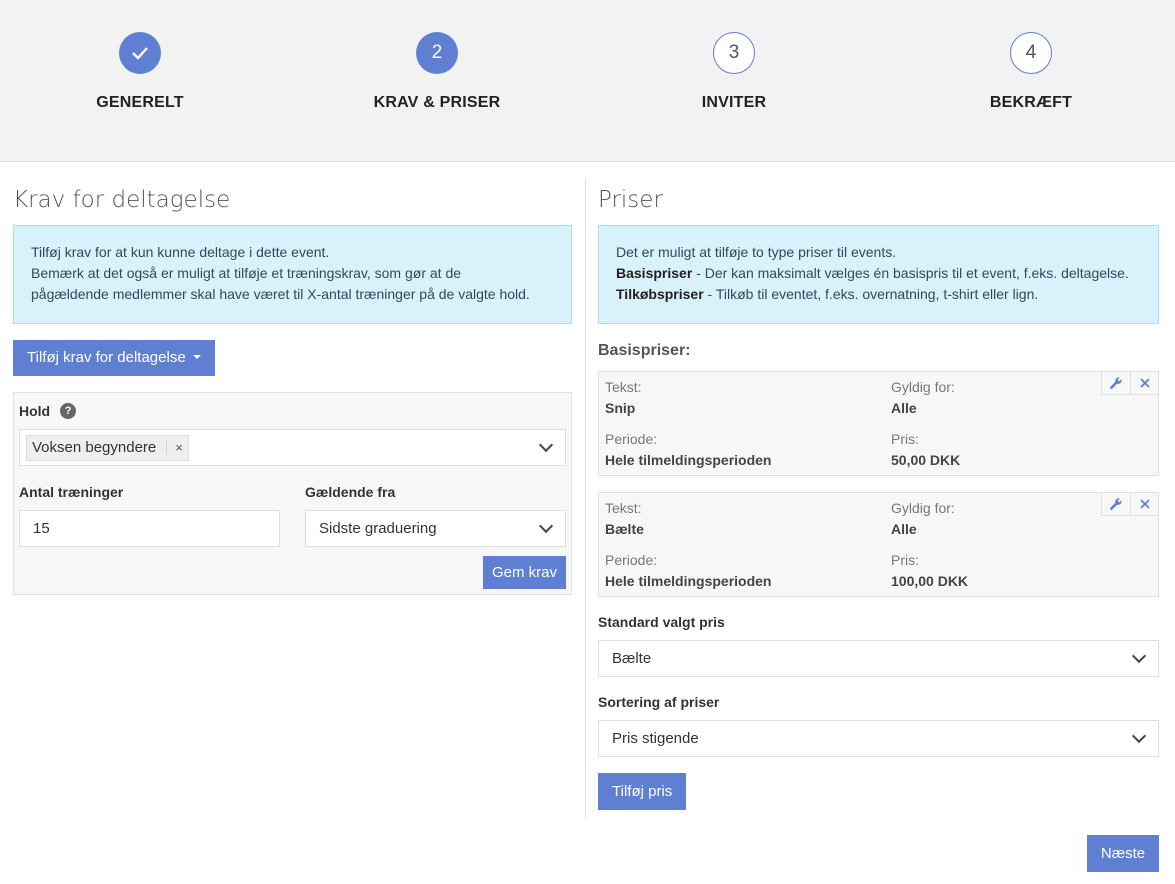  I want to click on sort-prices-value: Pris stigende, so click(655, 738).